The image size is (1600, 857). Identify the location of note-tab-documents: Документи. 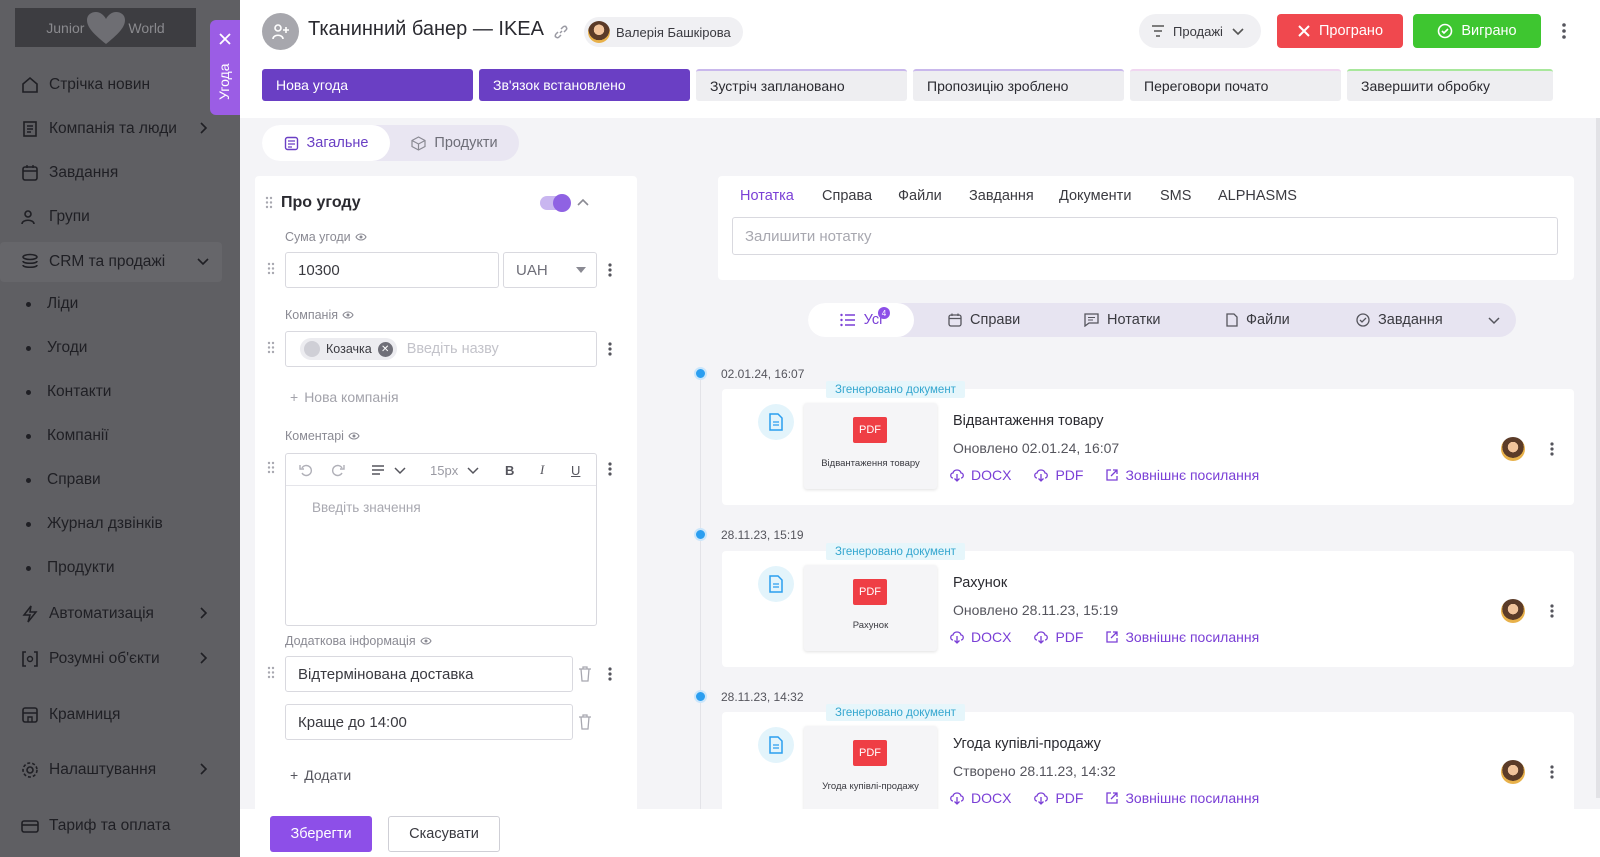
(1095, 196).